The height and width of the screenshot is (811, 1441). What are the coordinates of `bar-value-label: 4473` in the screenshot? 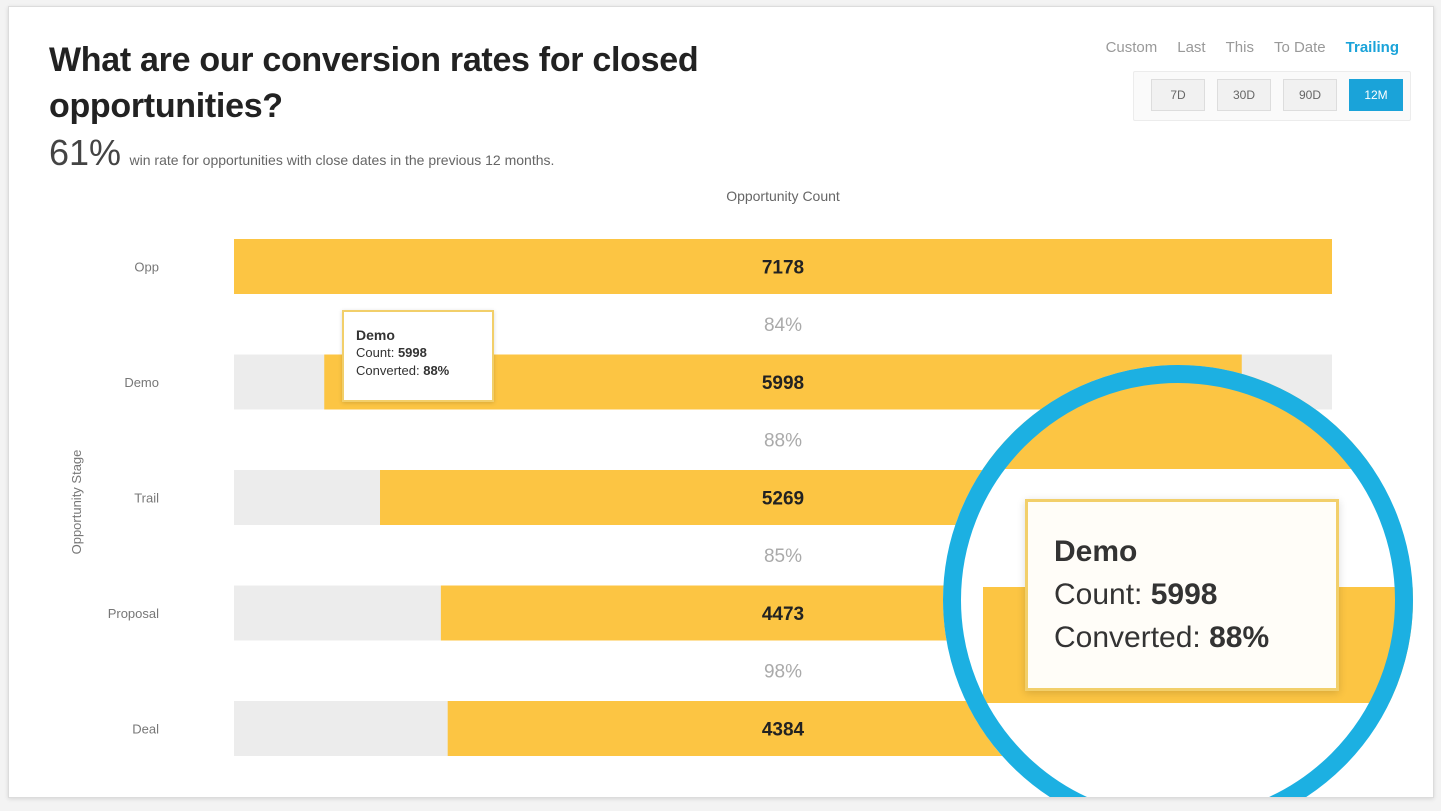 It's located at (783, 614).